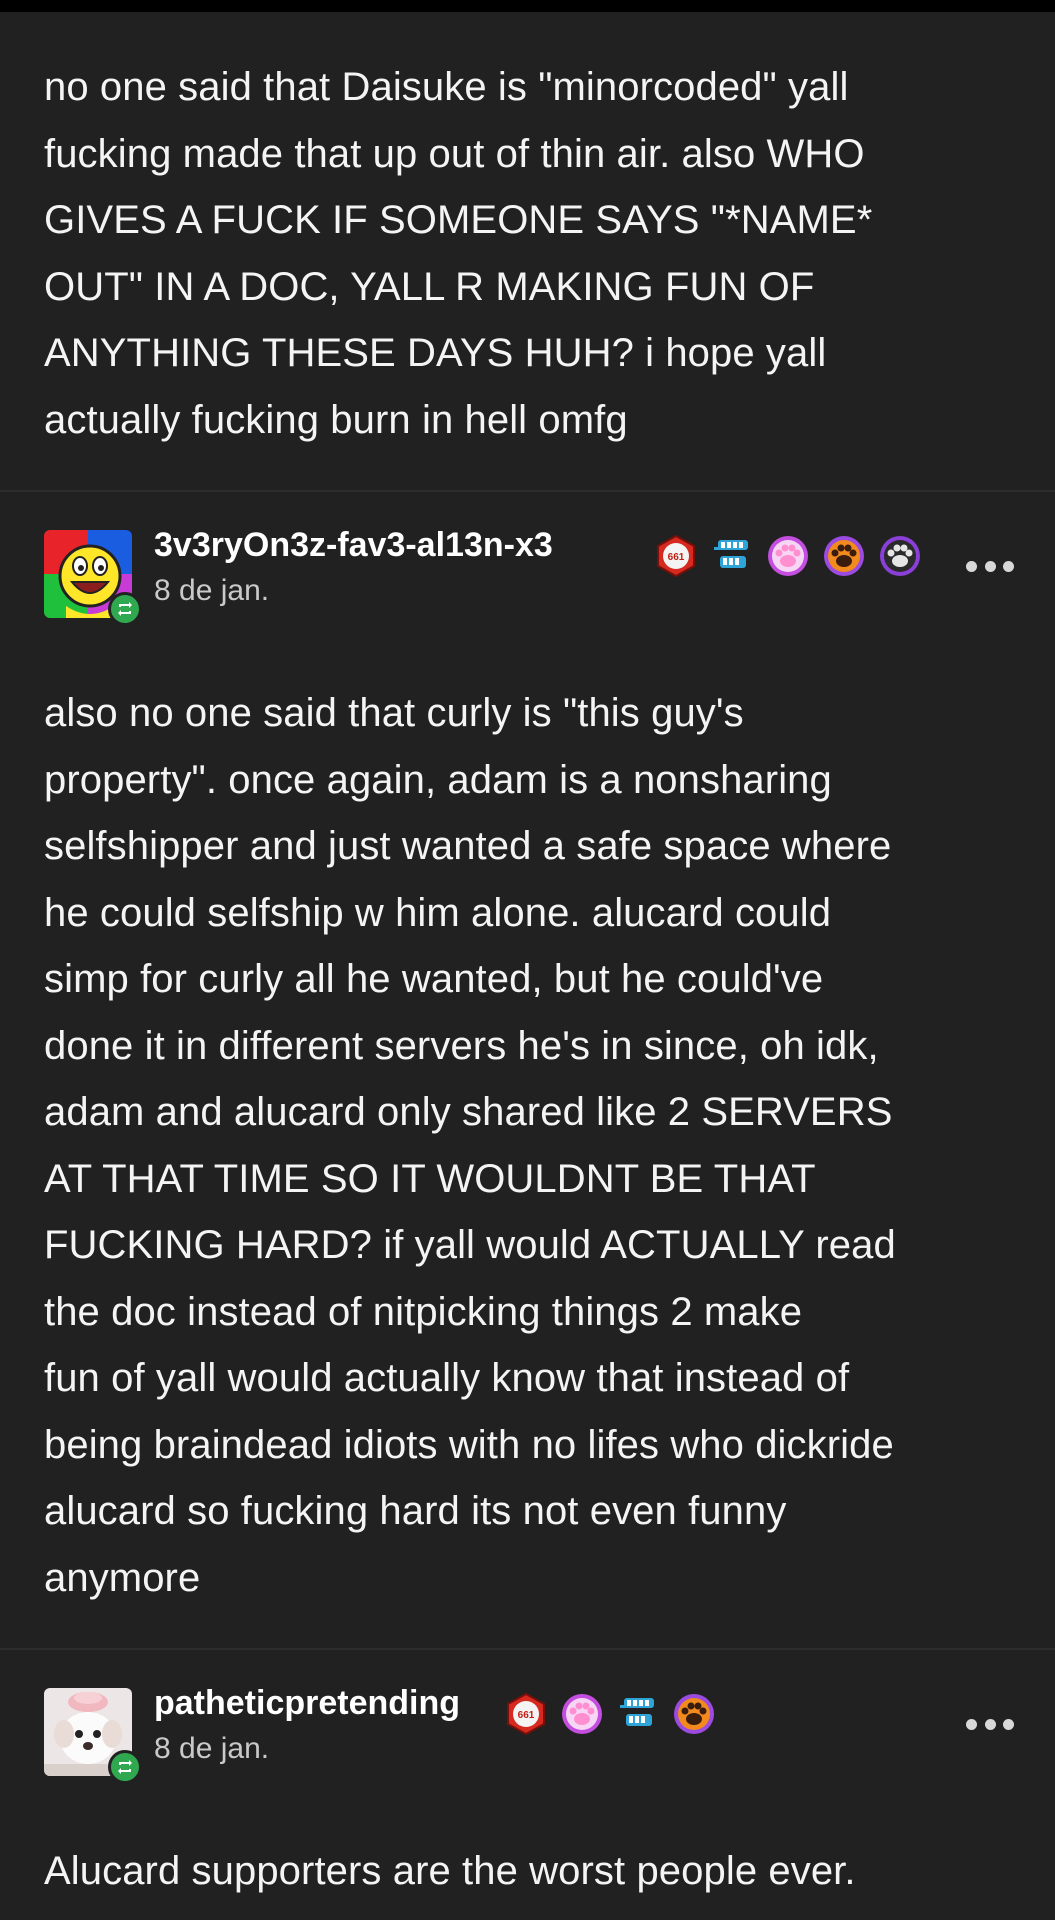 The image size is (1055, 1920). What do you see at coordinates (307, 1703) in the screenshot?
I see `username: patheticpretending` at bounding box center [307, 1703].